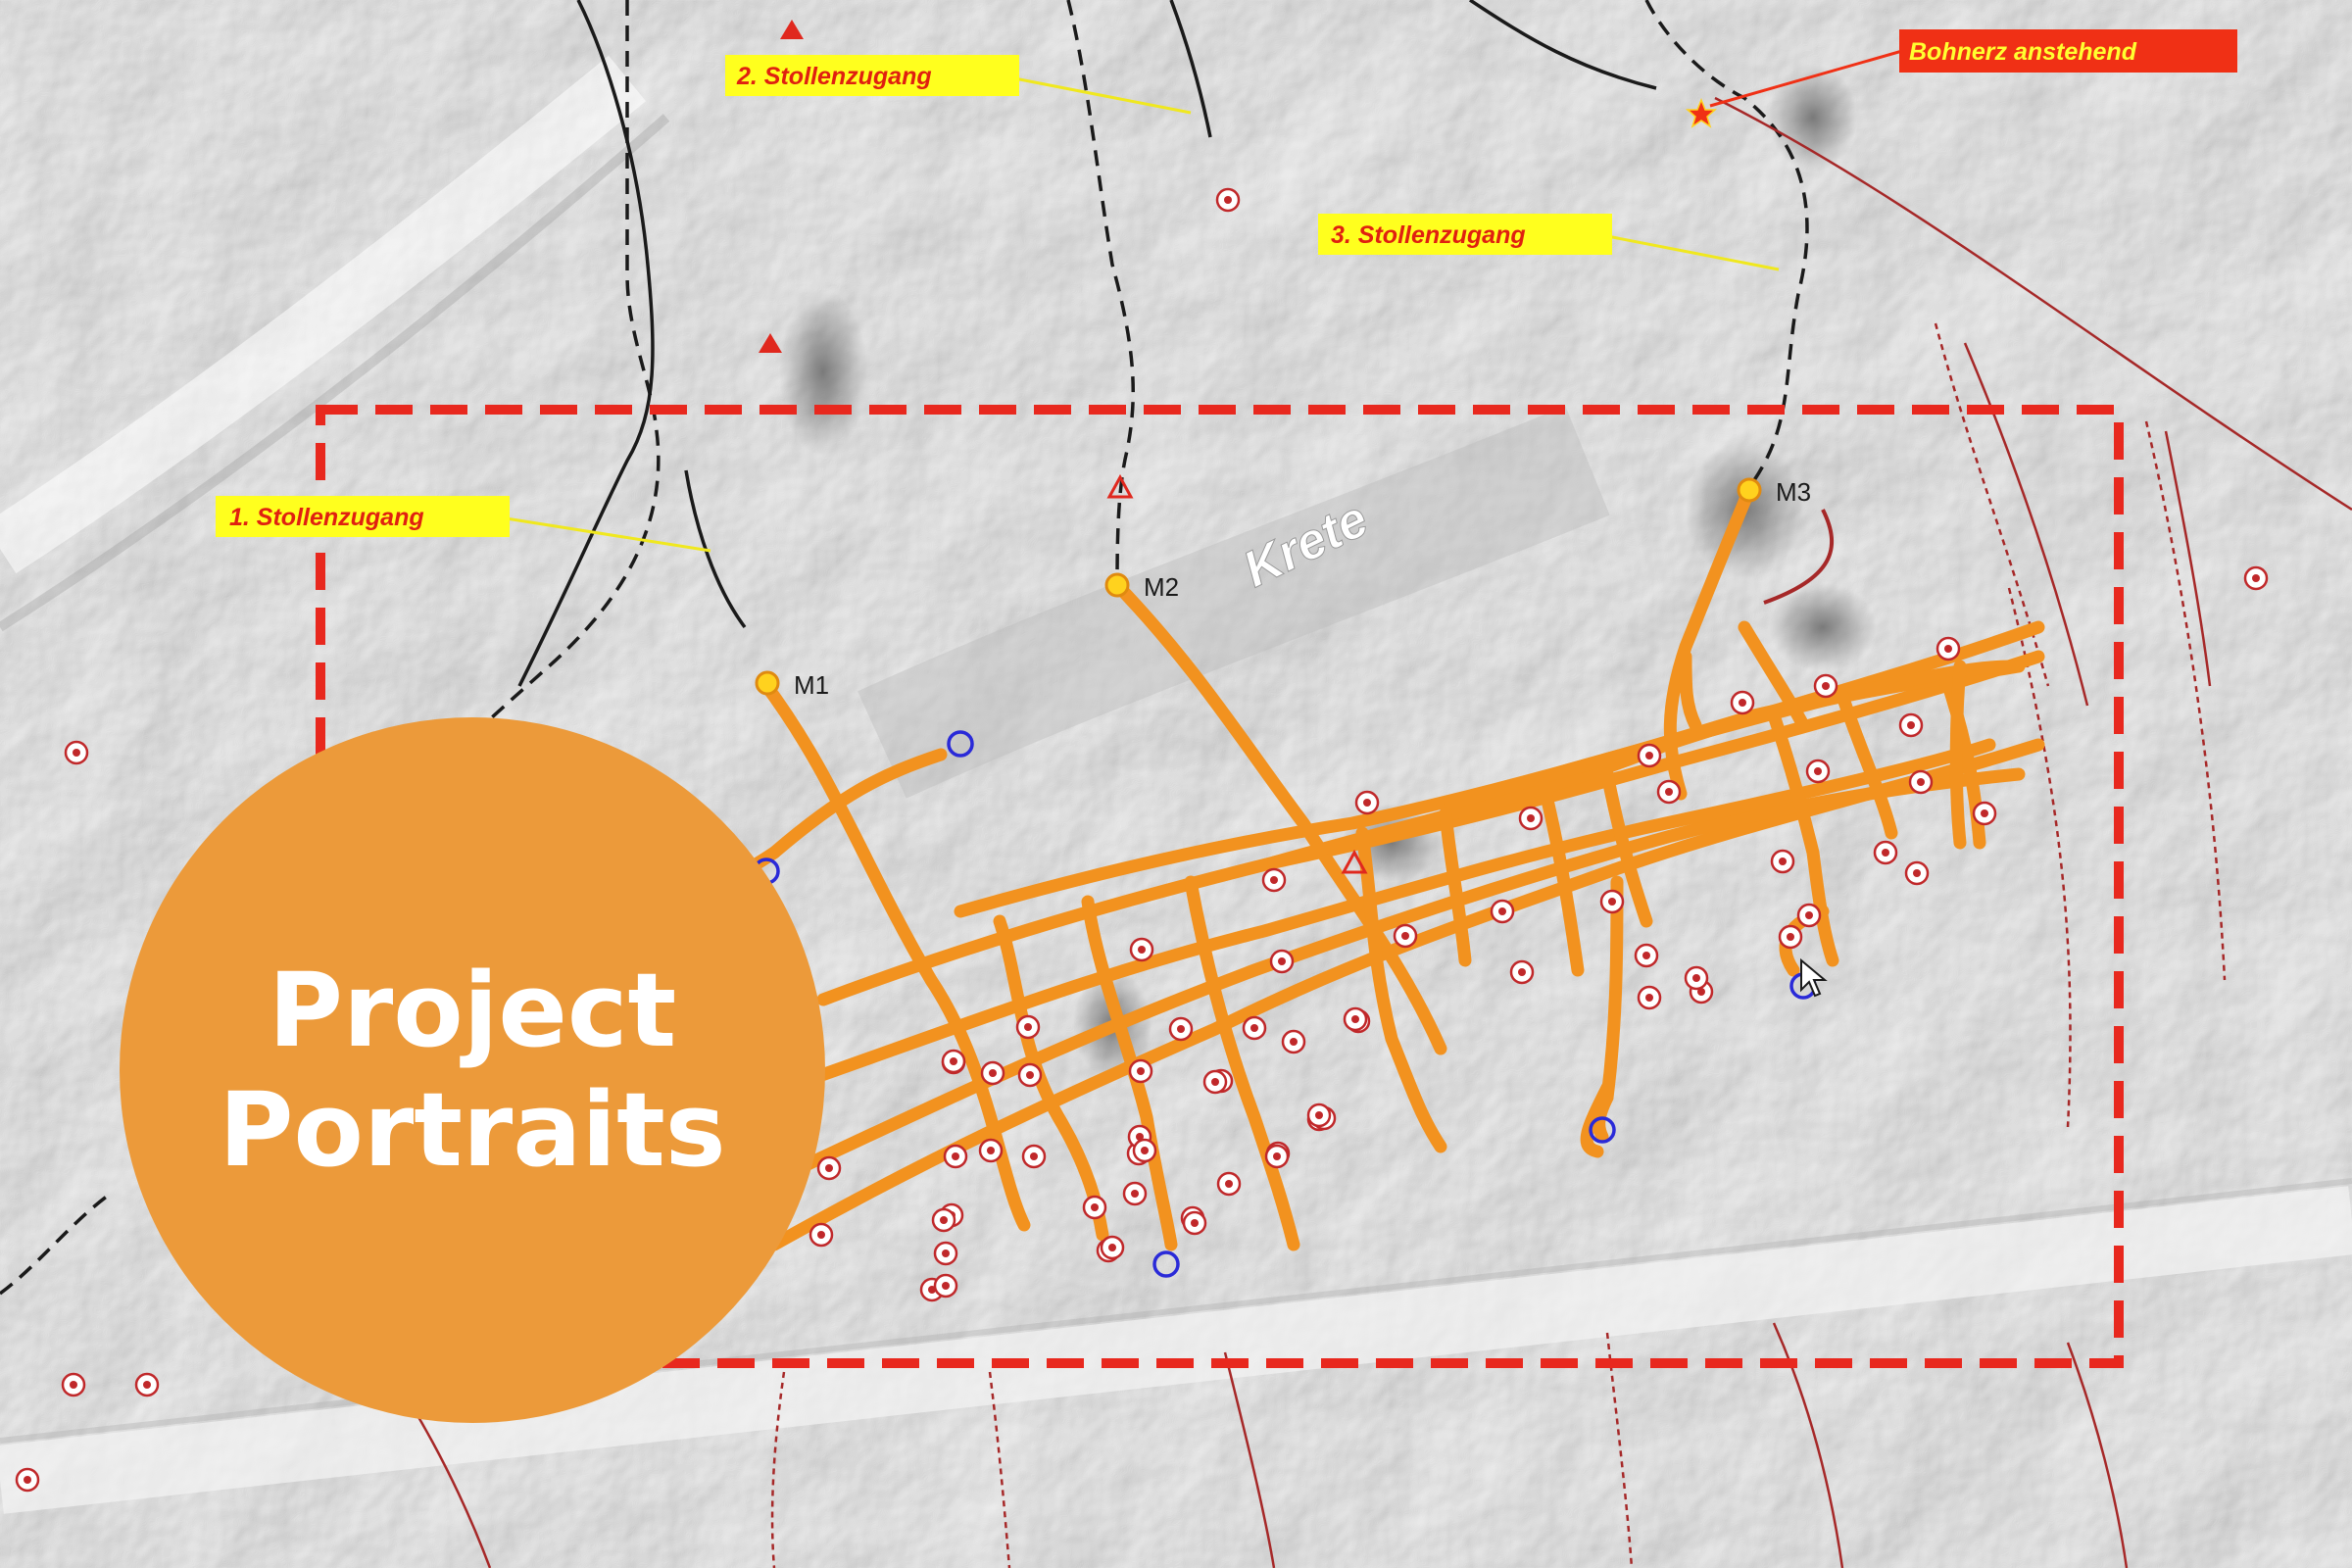  Describe the element at coordinates (1958, 755) in the screenshot. I see `tunnel-crosscut` at that location.